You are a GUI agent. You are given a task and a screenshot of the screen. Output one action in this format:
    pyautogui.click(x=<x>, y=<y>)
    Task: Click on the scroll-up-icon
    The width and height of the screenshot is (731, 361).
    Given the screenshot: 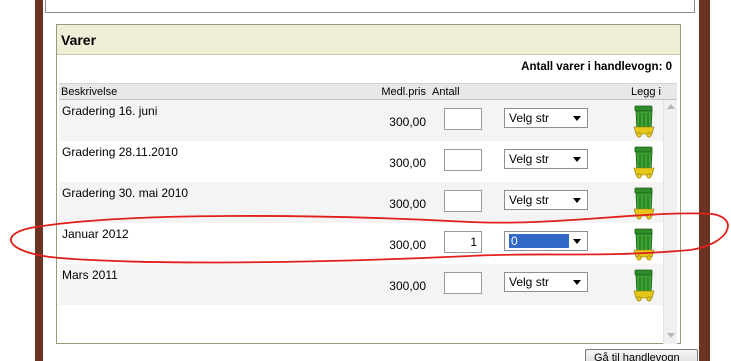 What is the action you would take?
    pyautogui.click(x=671, y=106)
    